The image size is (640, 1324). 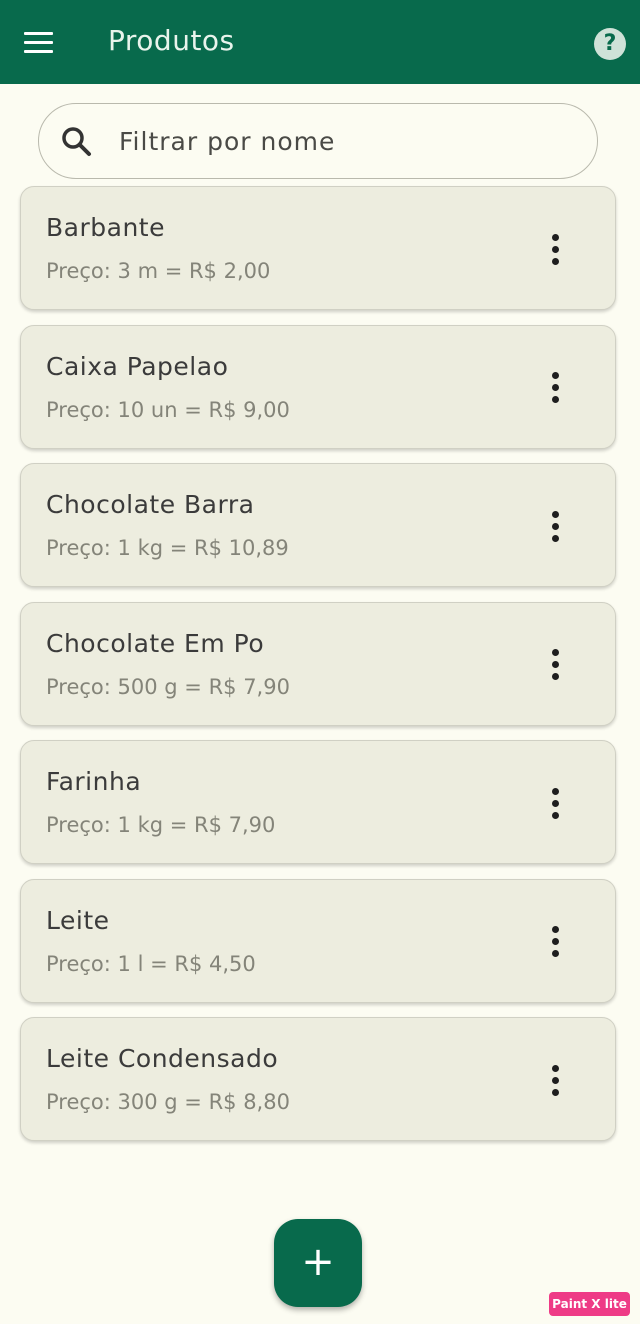 What do you see at coordinates (318, 248) in the screenshot?
I see `product-card: Barbante Preço: 3 m = R$ 2,00` at bounding box center [318, 248].